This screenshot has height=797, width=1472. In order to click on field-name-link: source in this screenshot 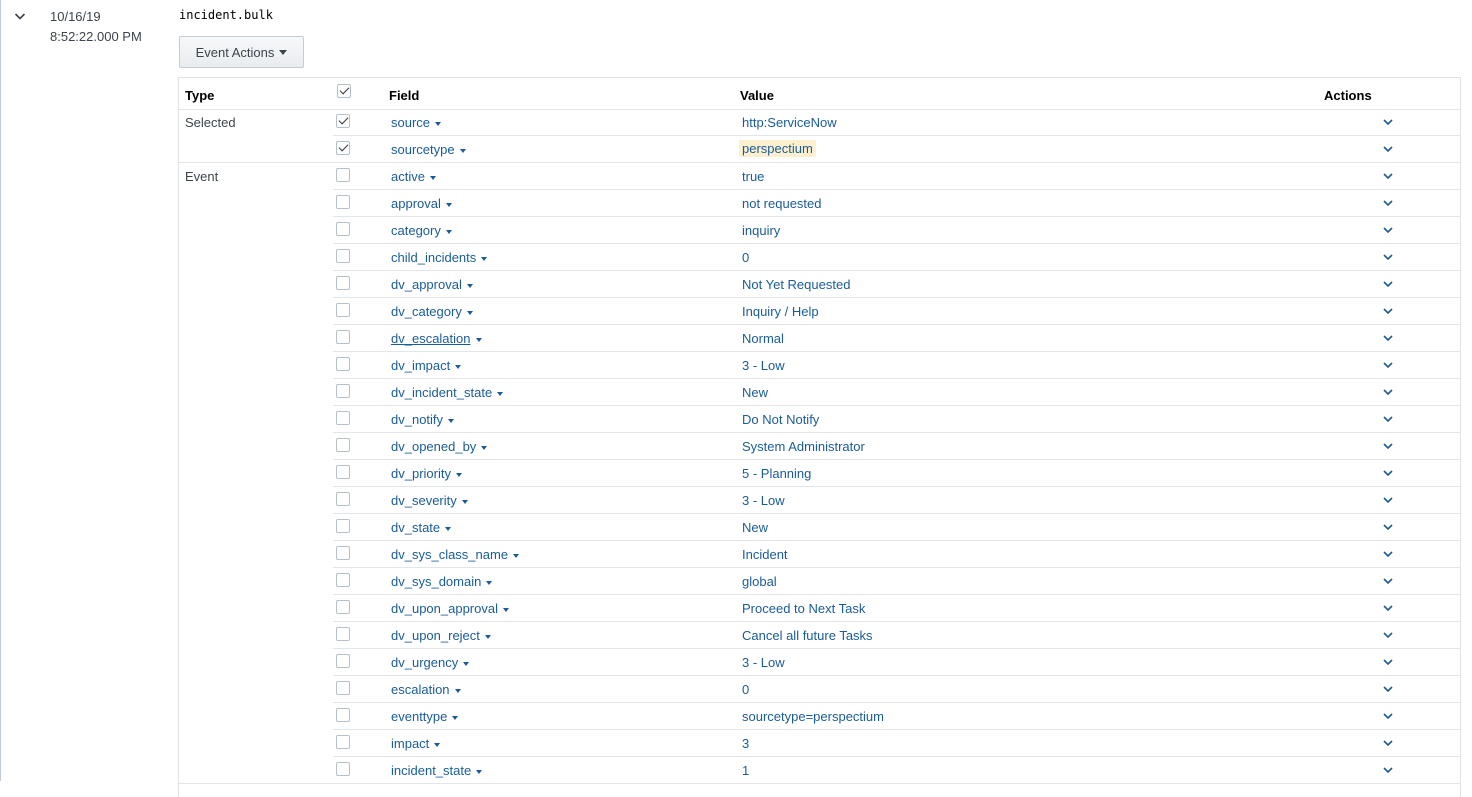, I will do `click(416, 122)`.